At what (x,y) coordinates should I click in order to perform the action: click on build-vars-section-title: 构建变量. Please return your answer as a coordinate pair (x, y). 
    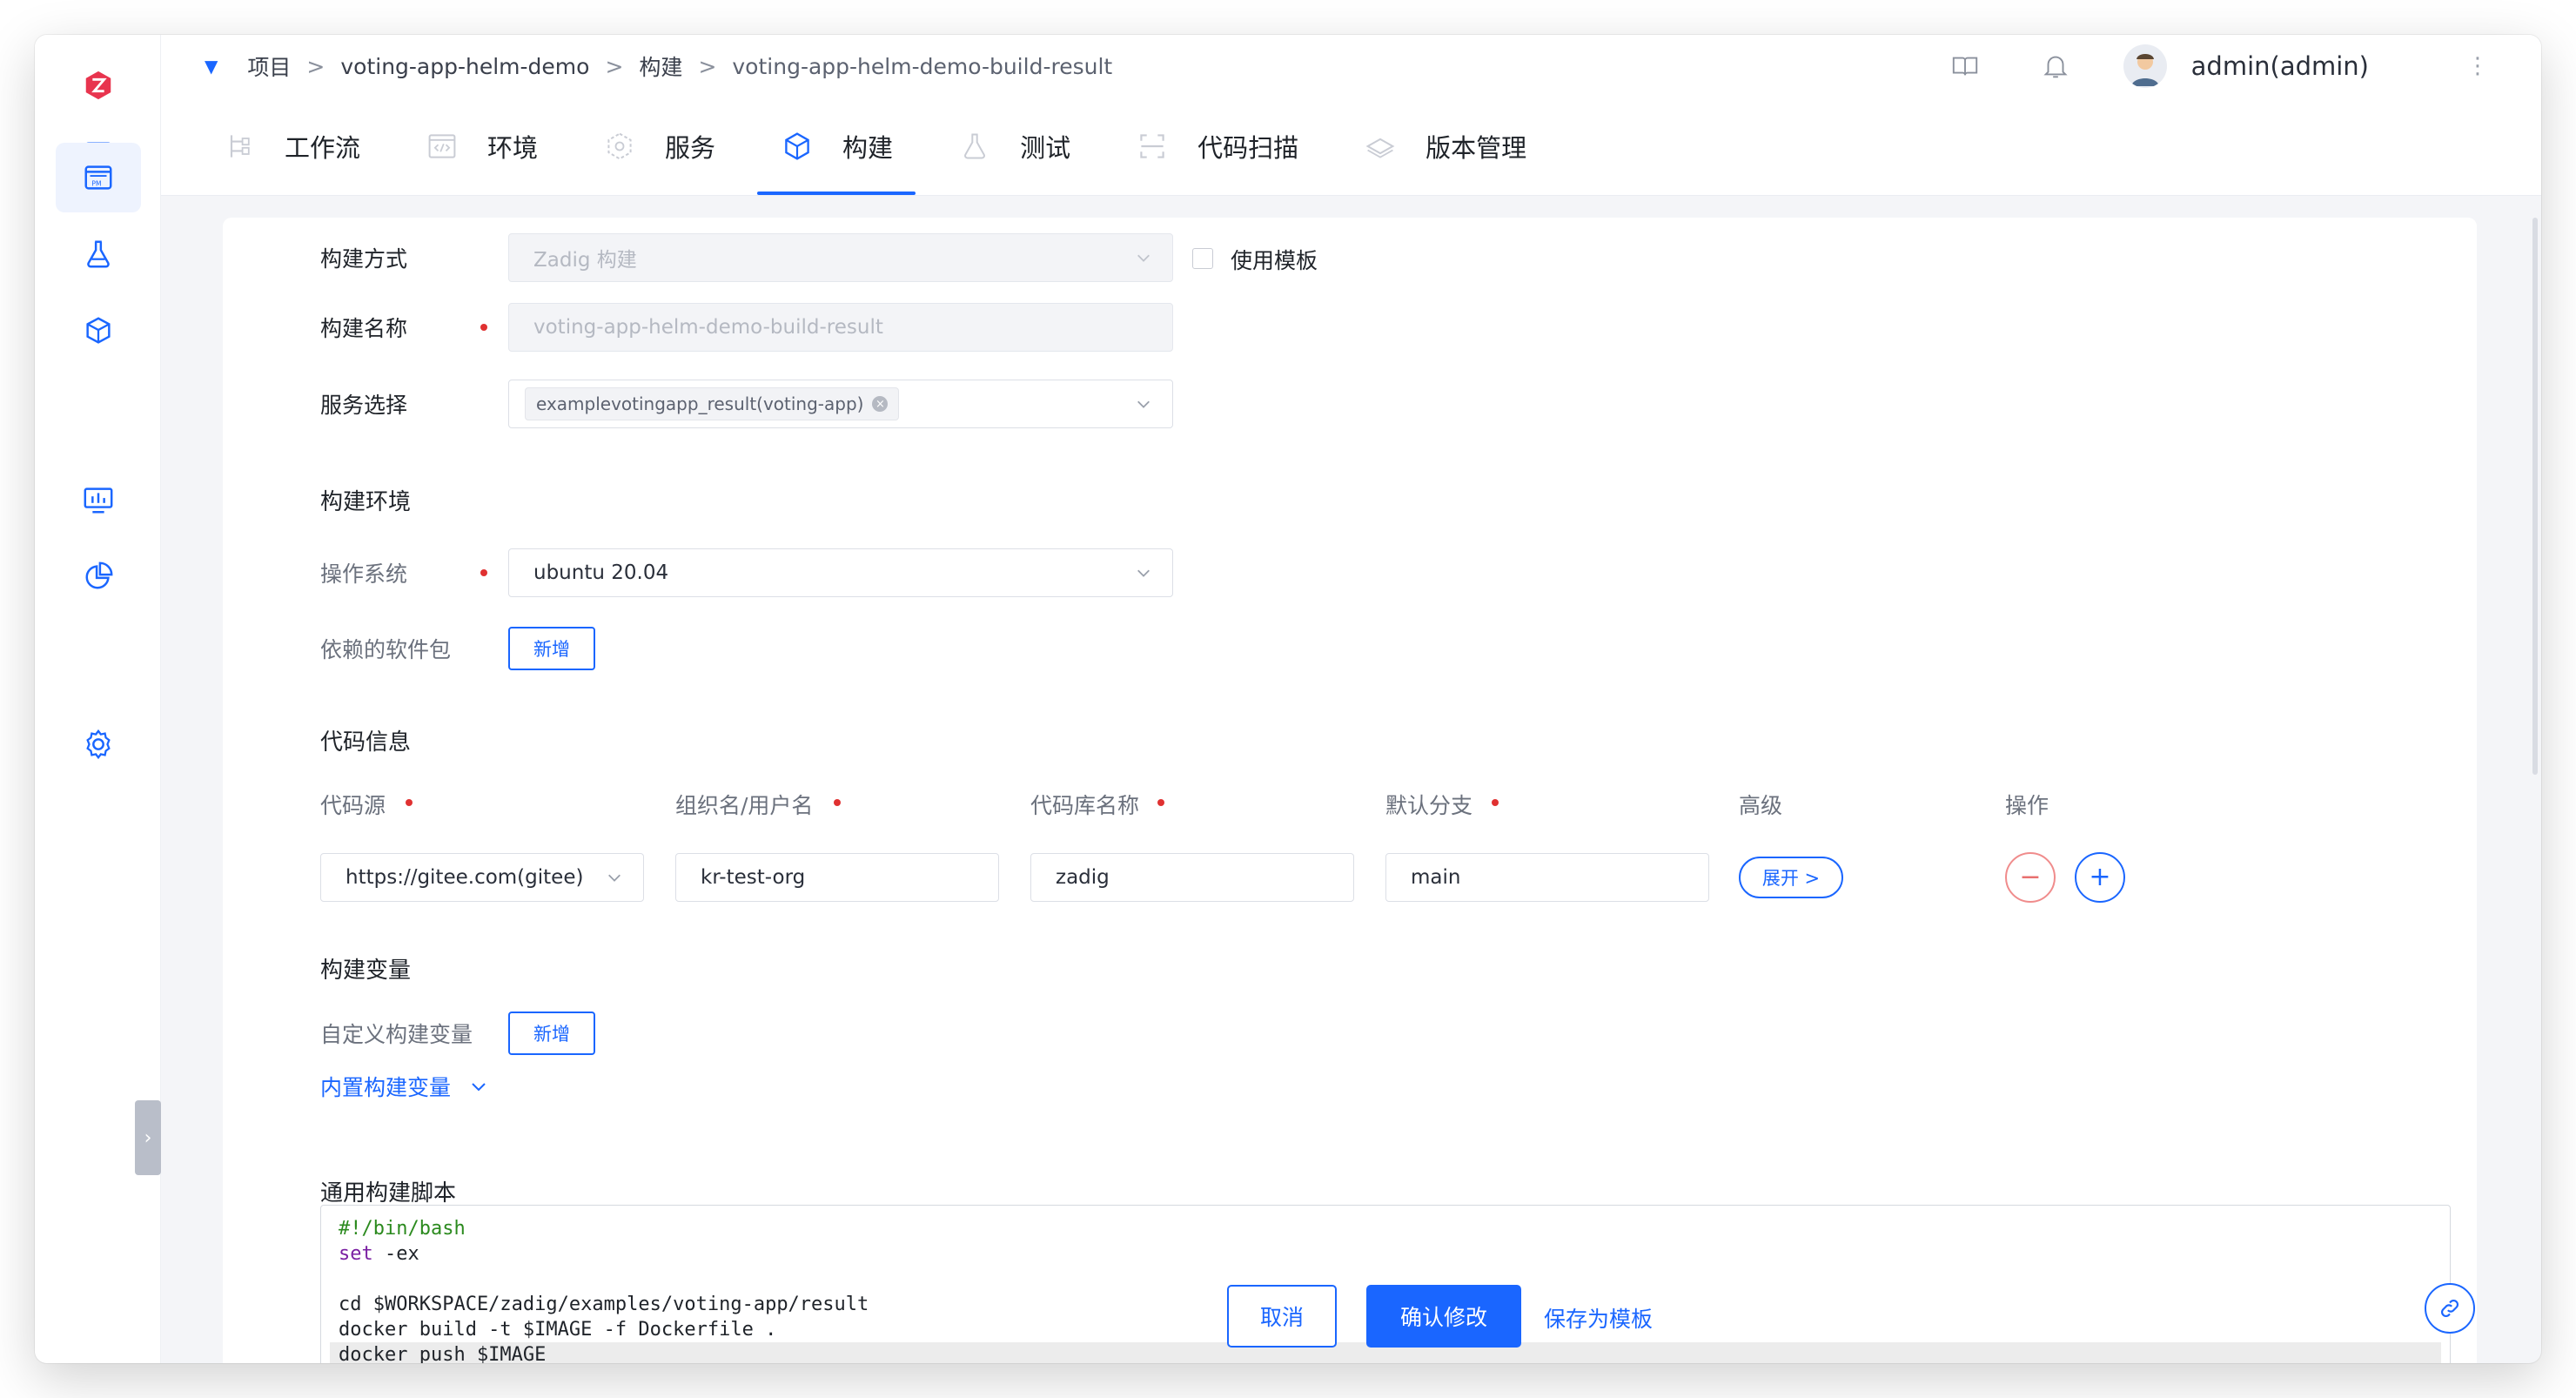
    Looking at the image, I should click on (366, 971).